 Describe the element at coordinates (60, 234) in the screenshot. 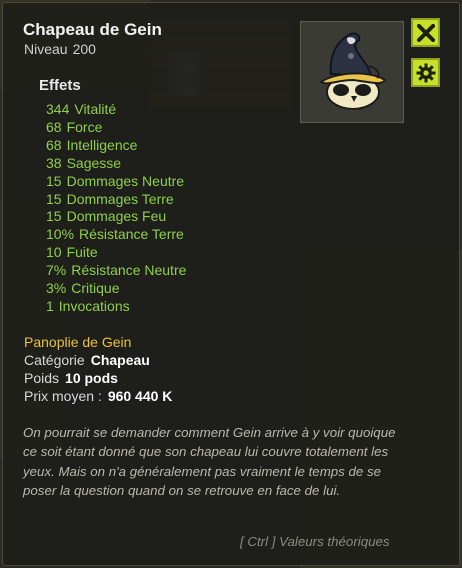

I see `effect-value: 10%` at that location.